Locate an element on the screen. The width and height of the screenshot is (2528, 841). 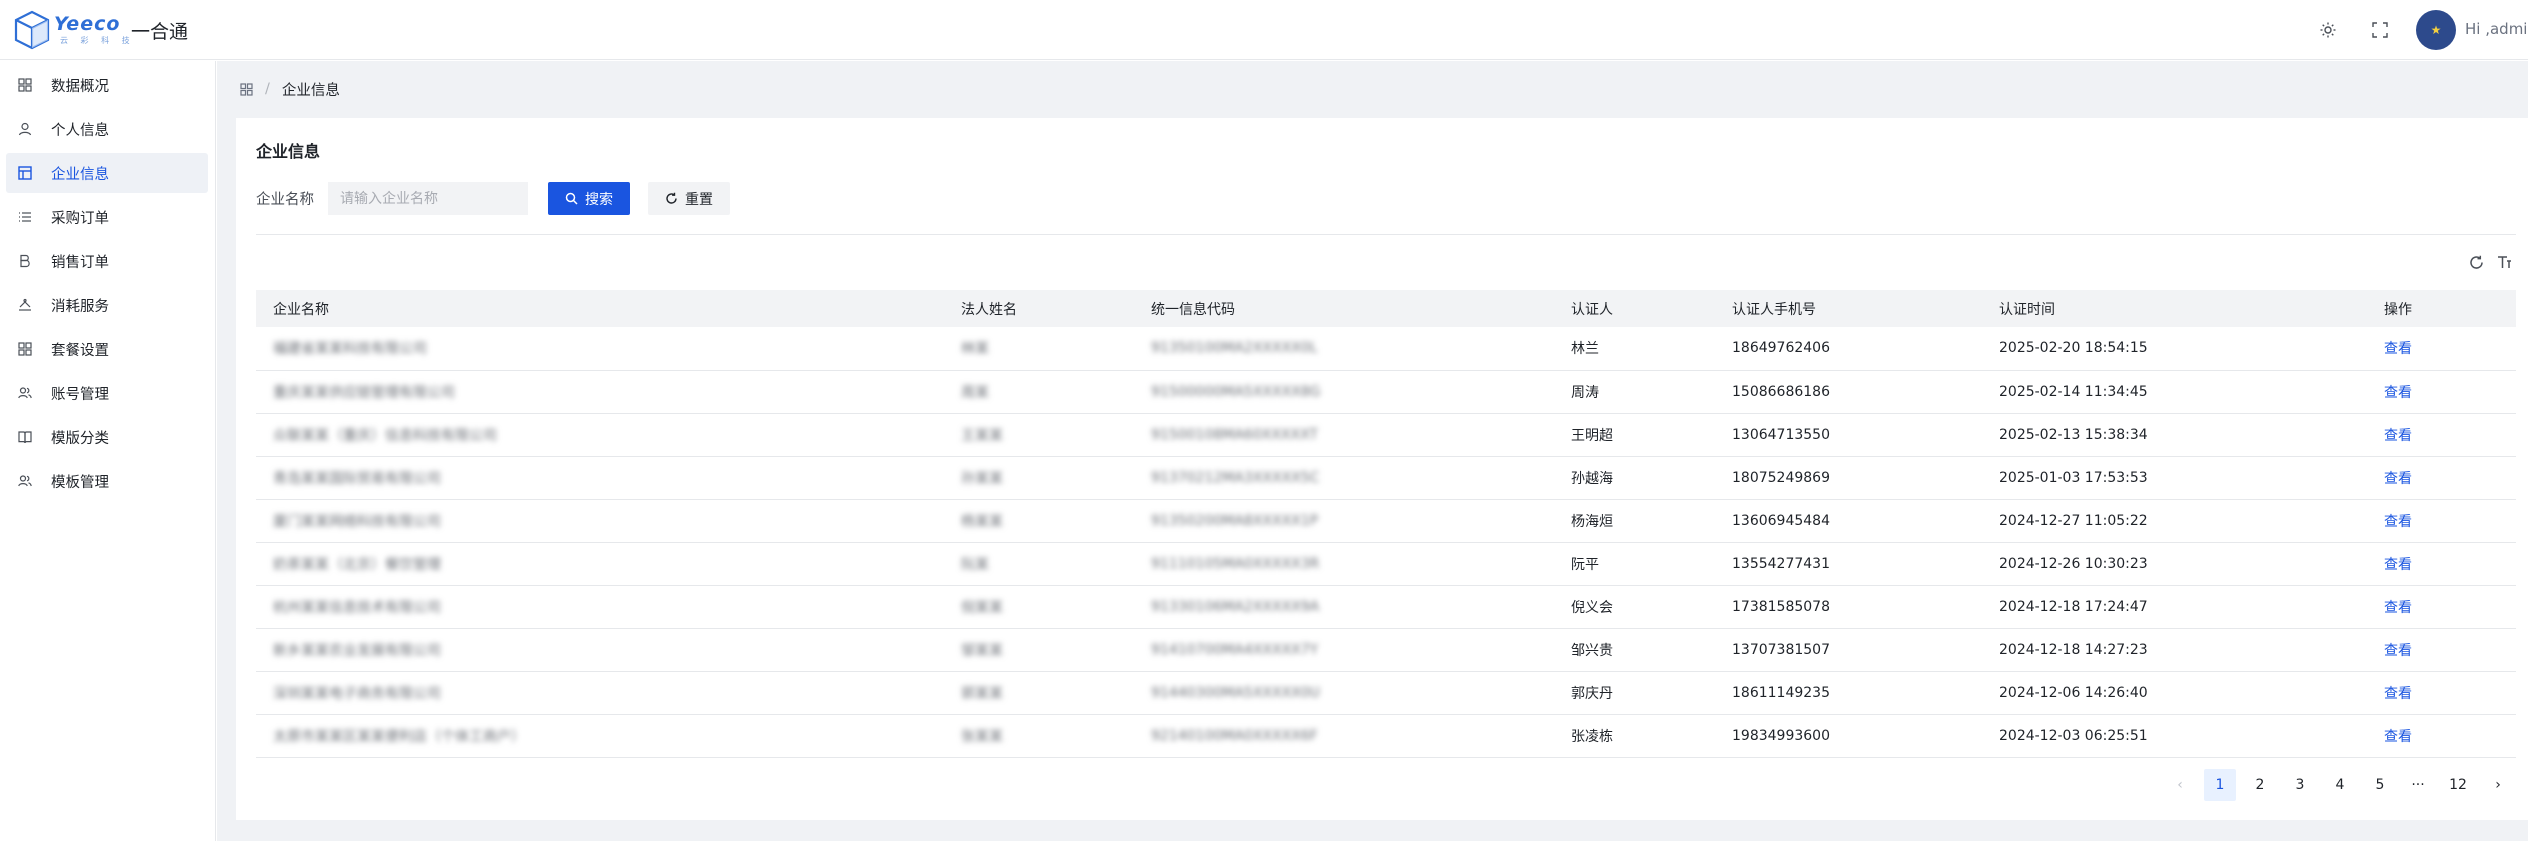
credit-code-cell: 91500108MA60XXXXXT is located at coordinates (1344, 435).